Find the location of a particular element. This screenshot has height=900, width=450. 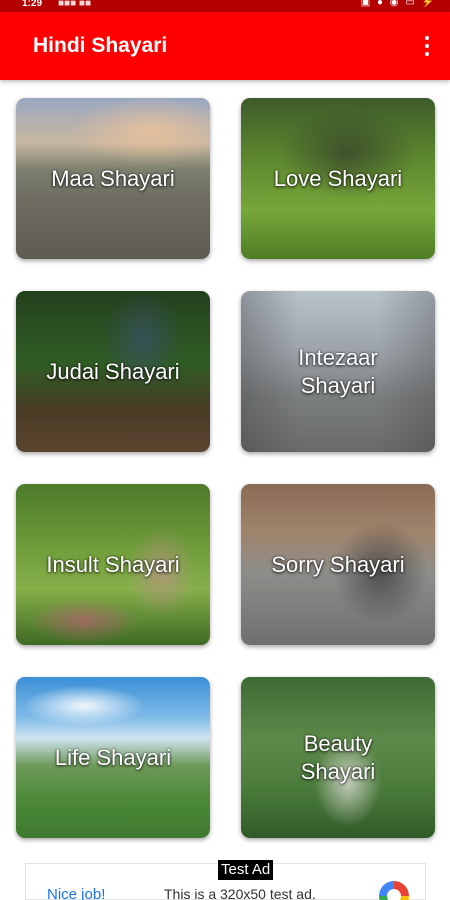

category-card-sorry-shayari: Sorry Shayari is located at coordinates (338, 564).